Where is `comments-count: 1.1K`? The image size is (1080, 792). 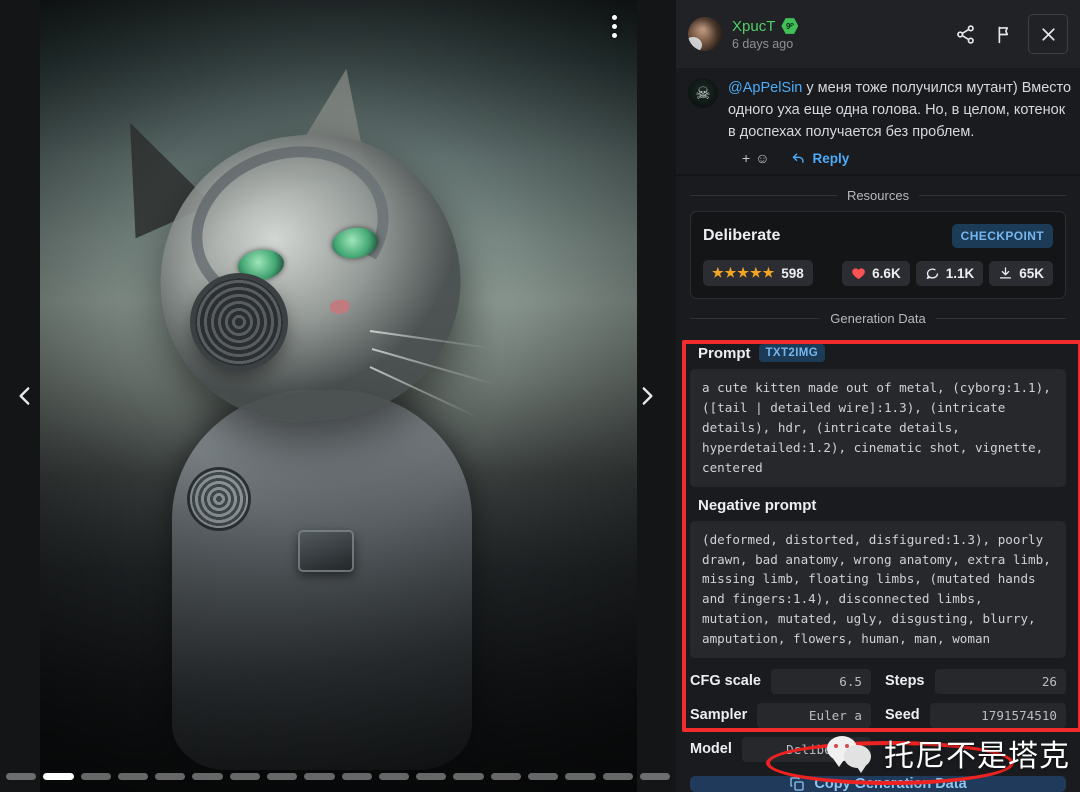
comments-count: 1.1K is located at coordinates (960, 273).